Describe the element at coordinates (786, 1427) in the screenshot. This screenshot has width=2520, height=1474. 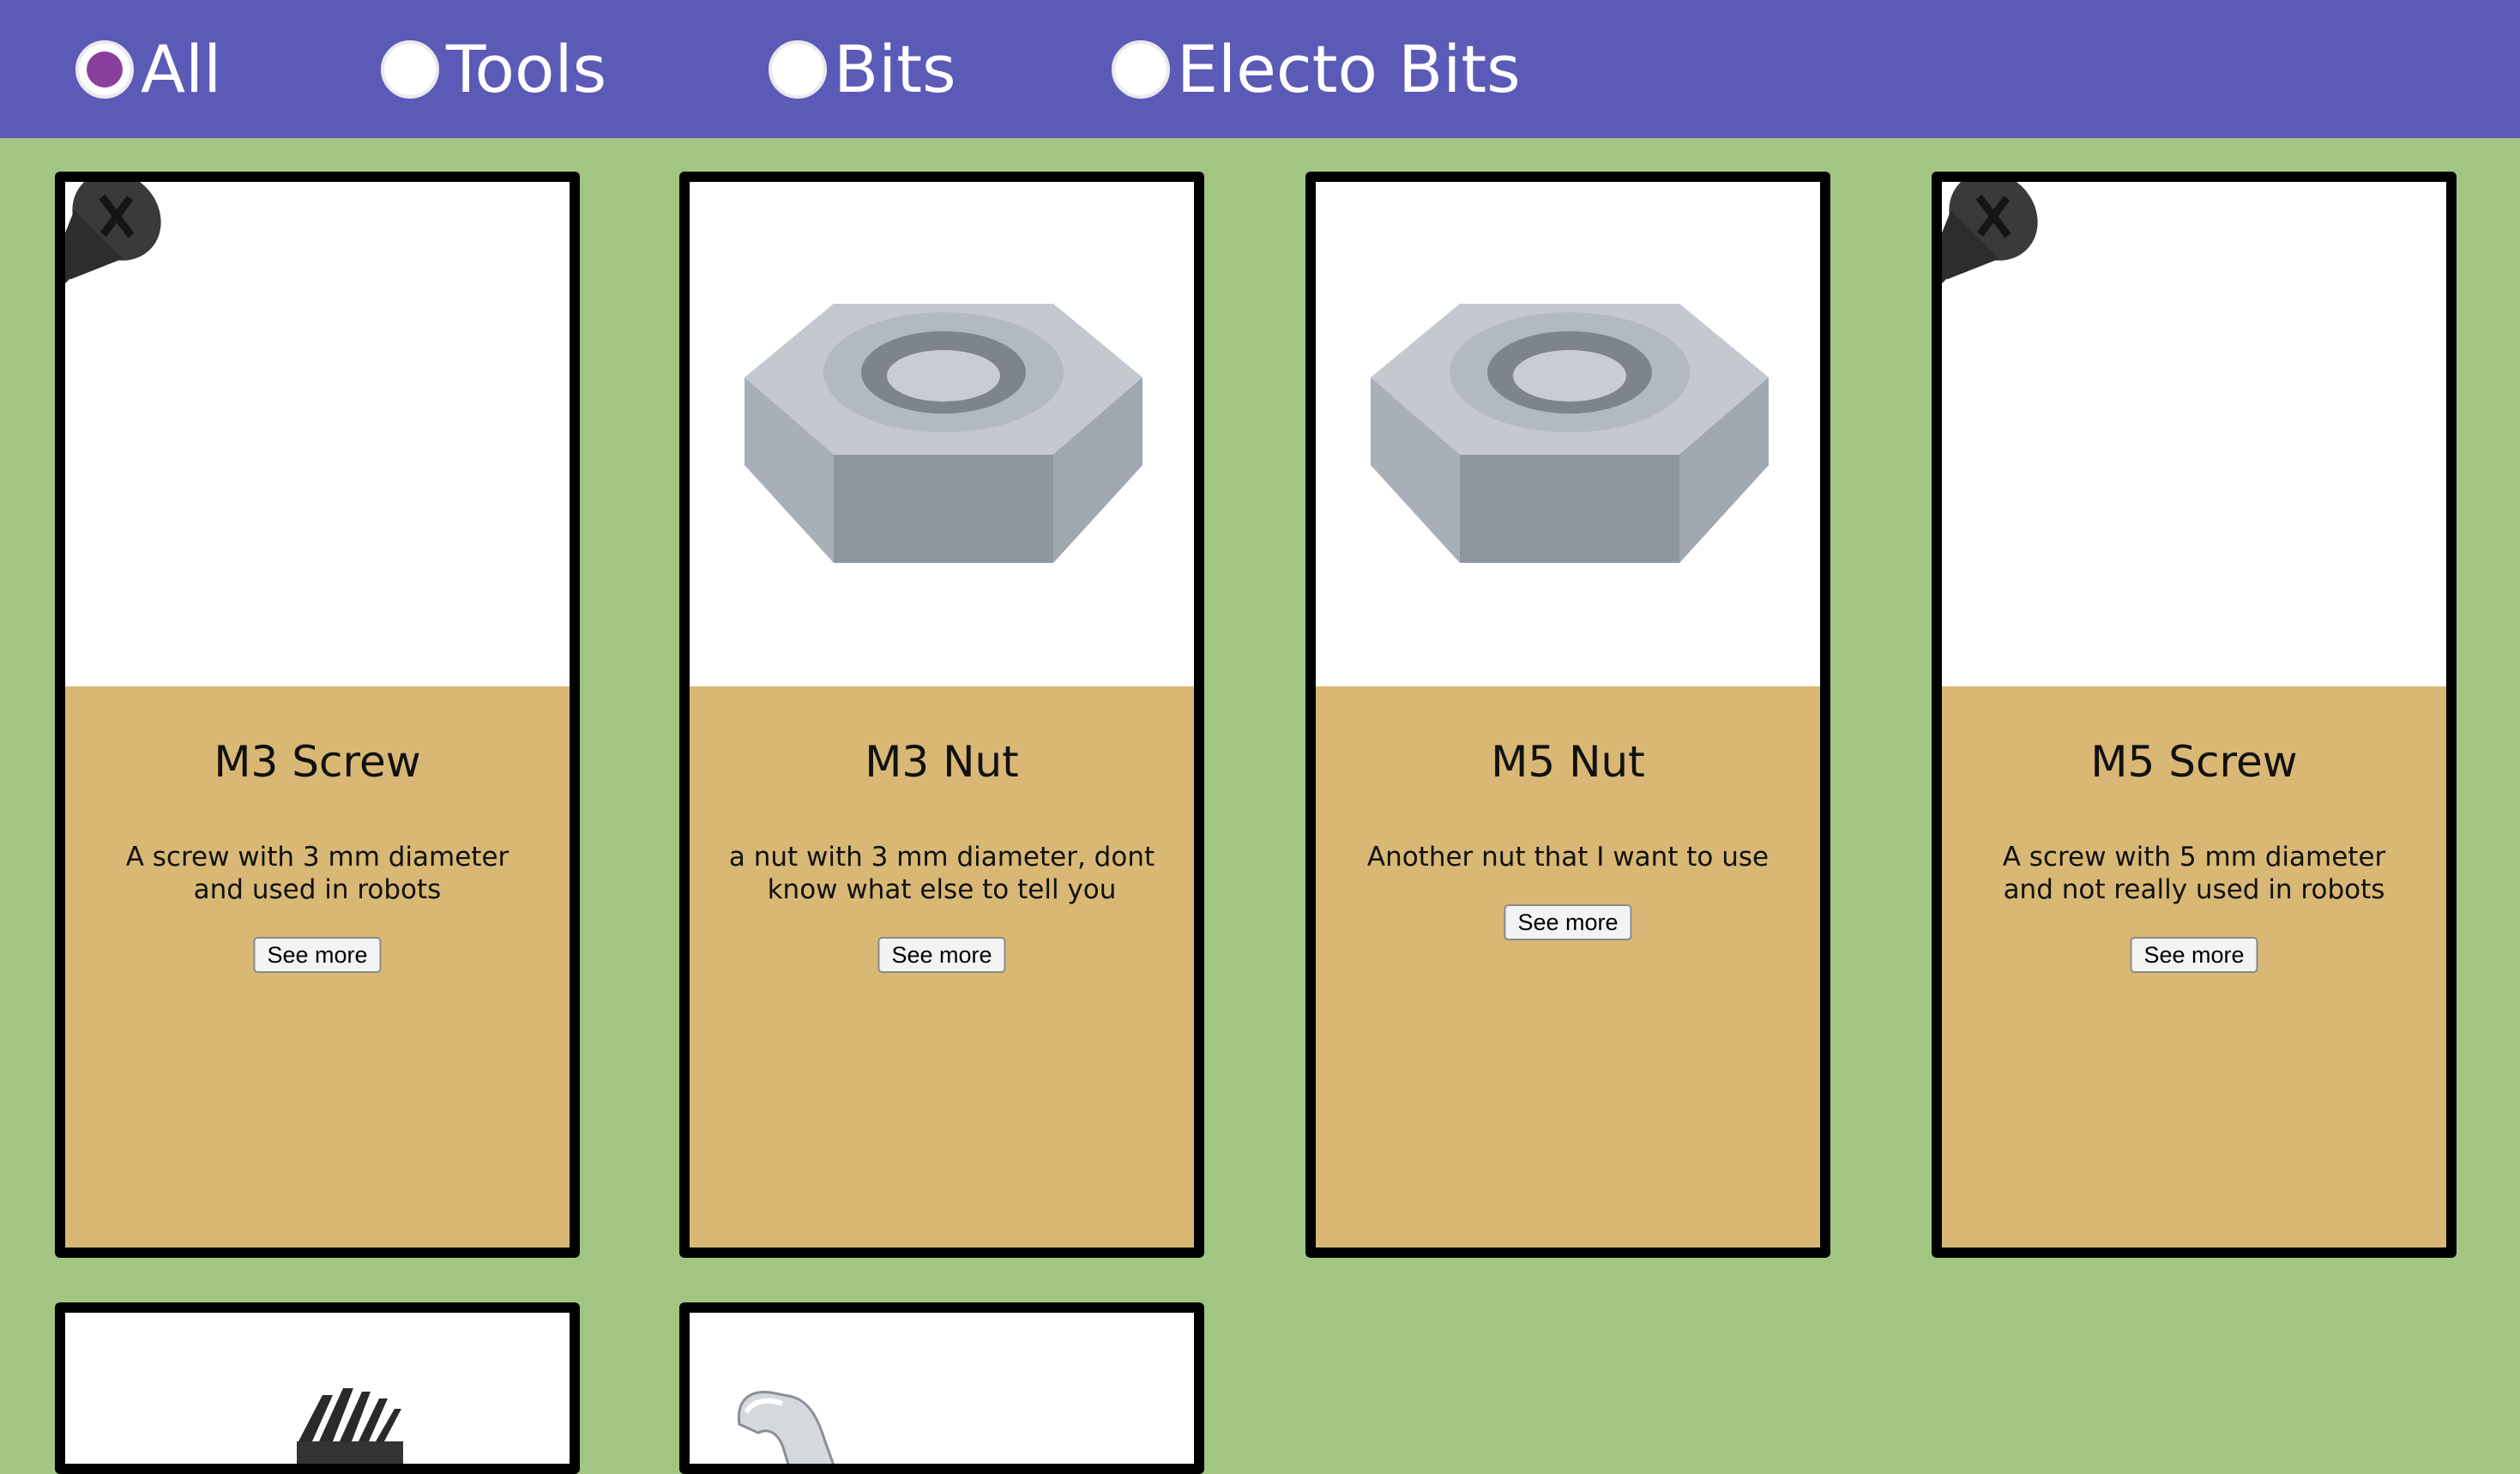
I see `wrench-icon` at that location.